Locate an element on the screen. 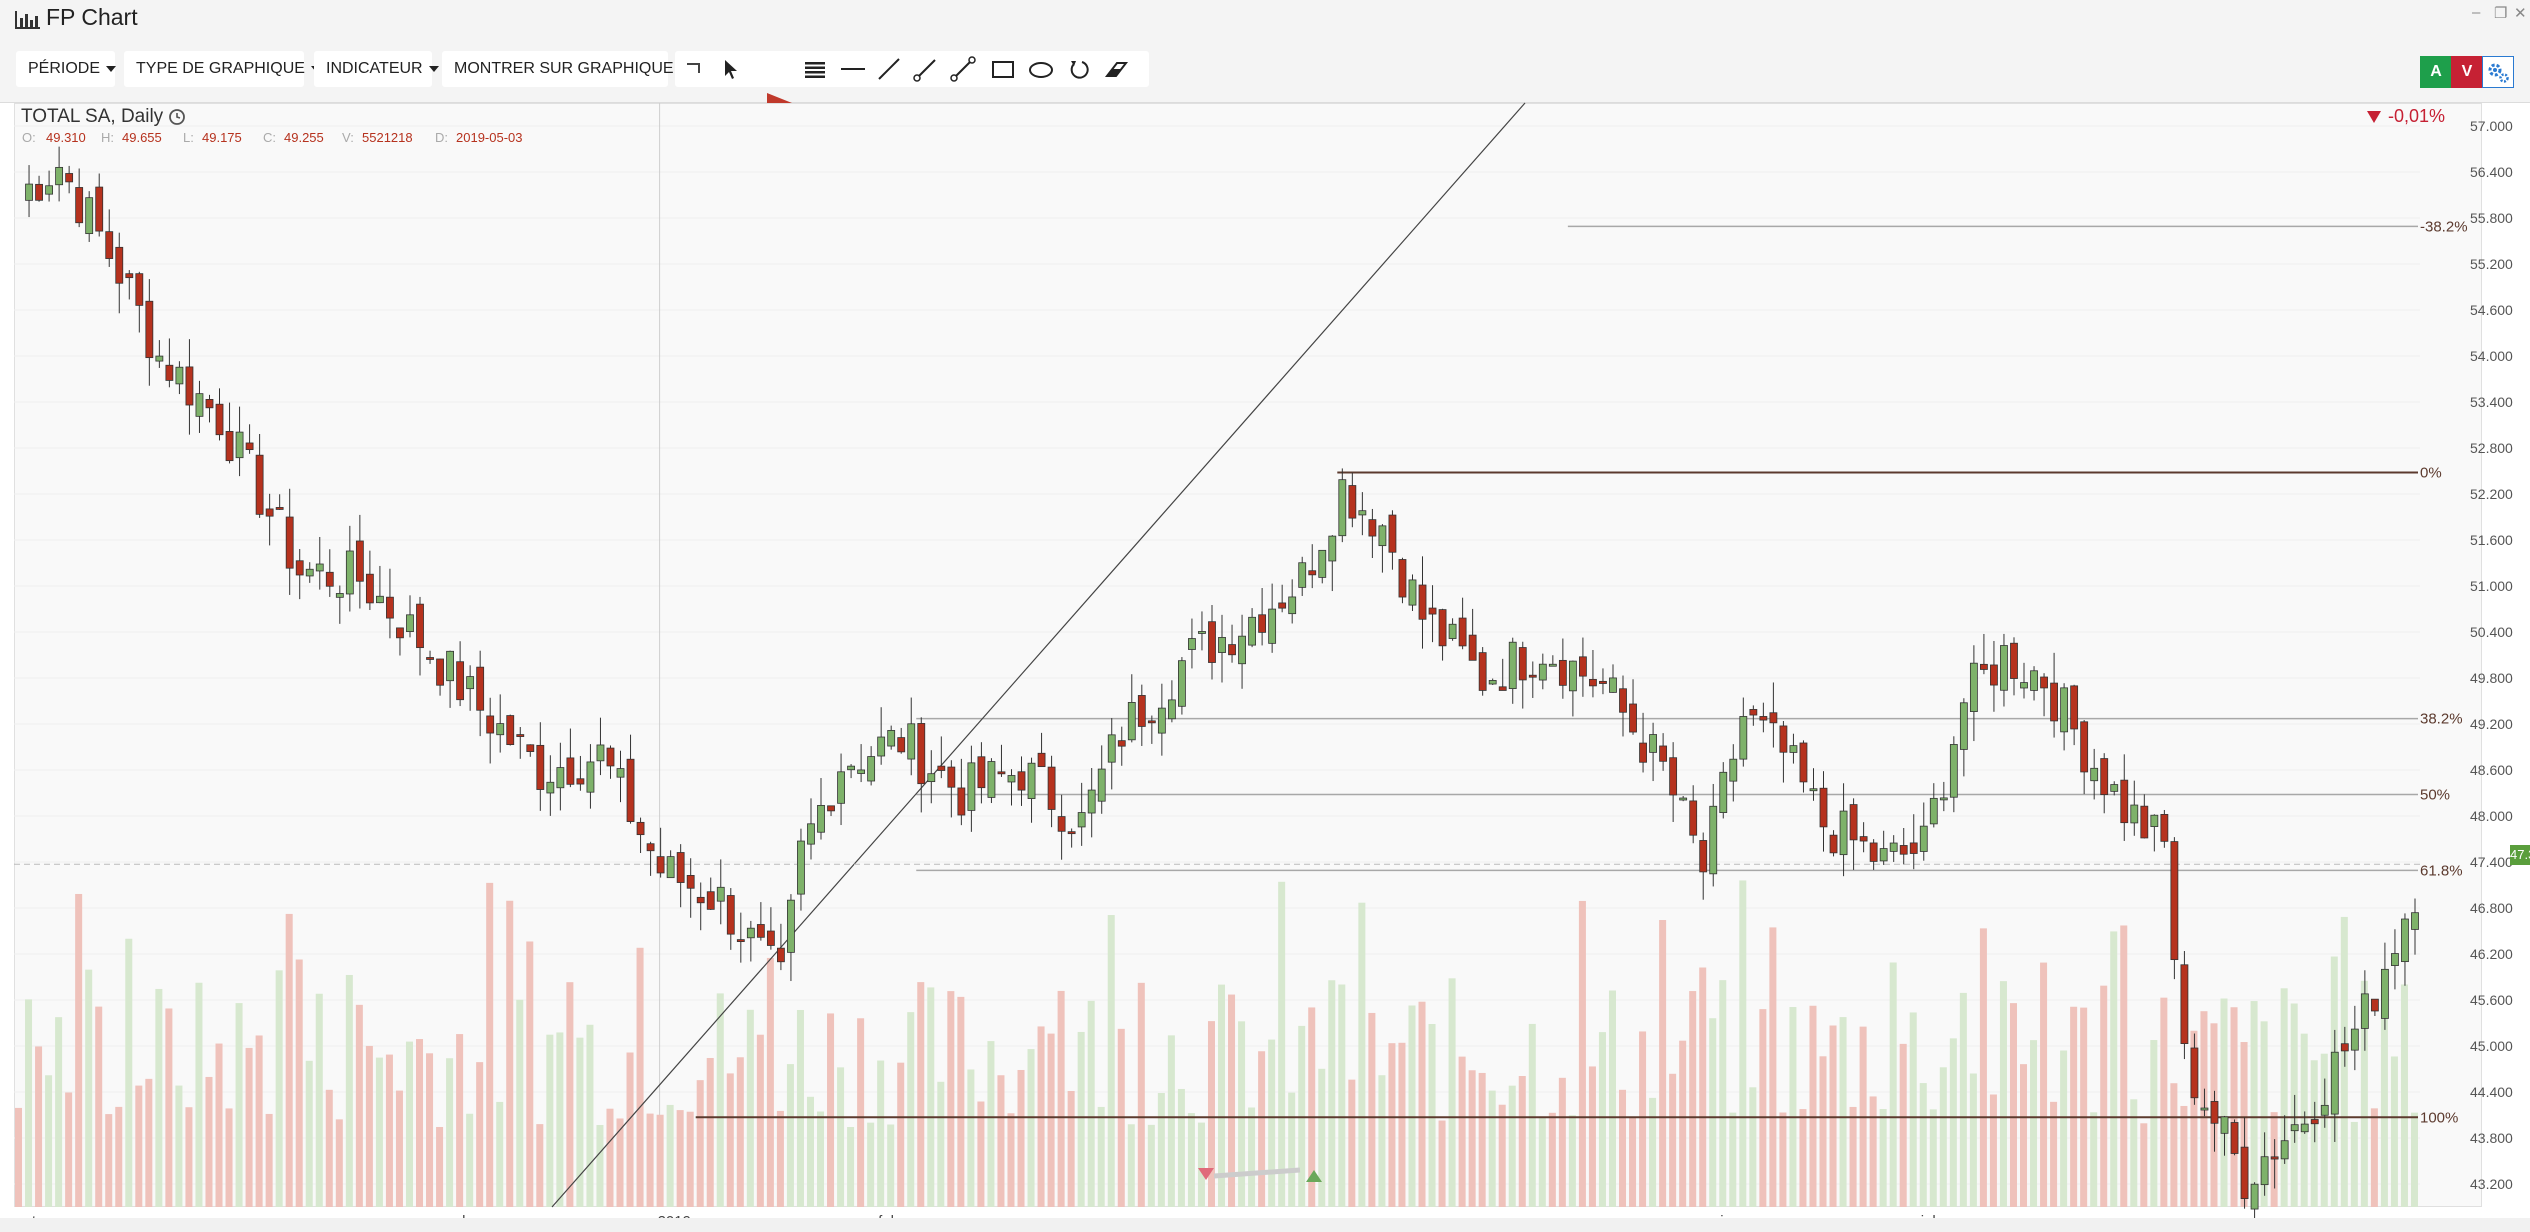 The width and height of the screenshot is (2530, 1232). clock-icon is located at coordinates (177, 117).